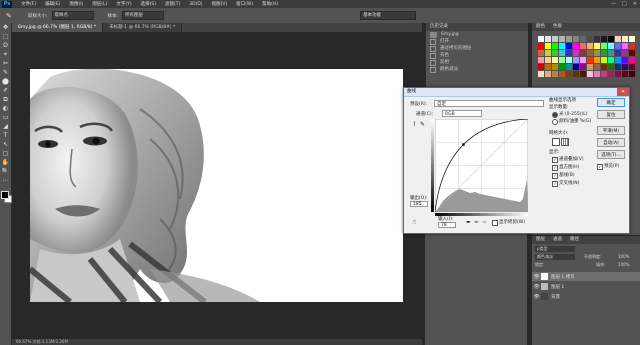 The image size is (640, 345). I want to click on gradient-tool-icon: ◢, so click(5, 126).